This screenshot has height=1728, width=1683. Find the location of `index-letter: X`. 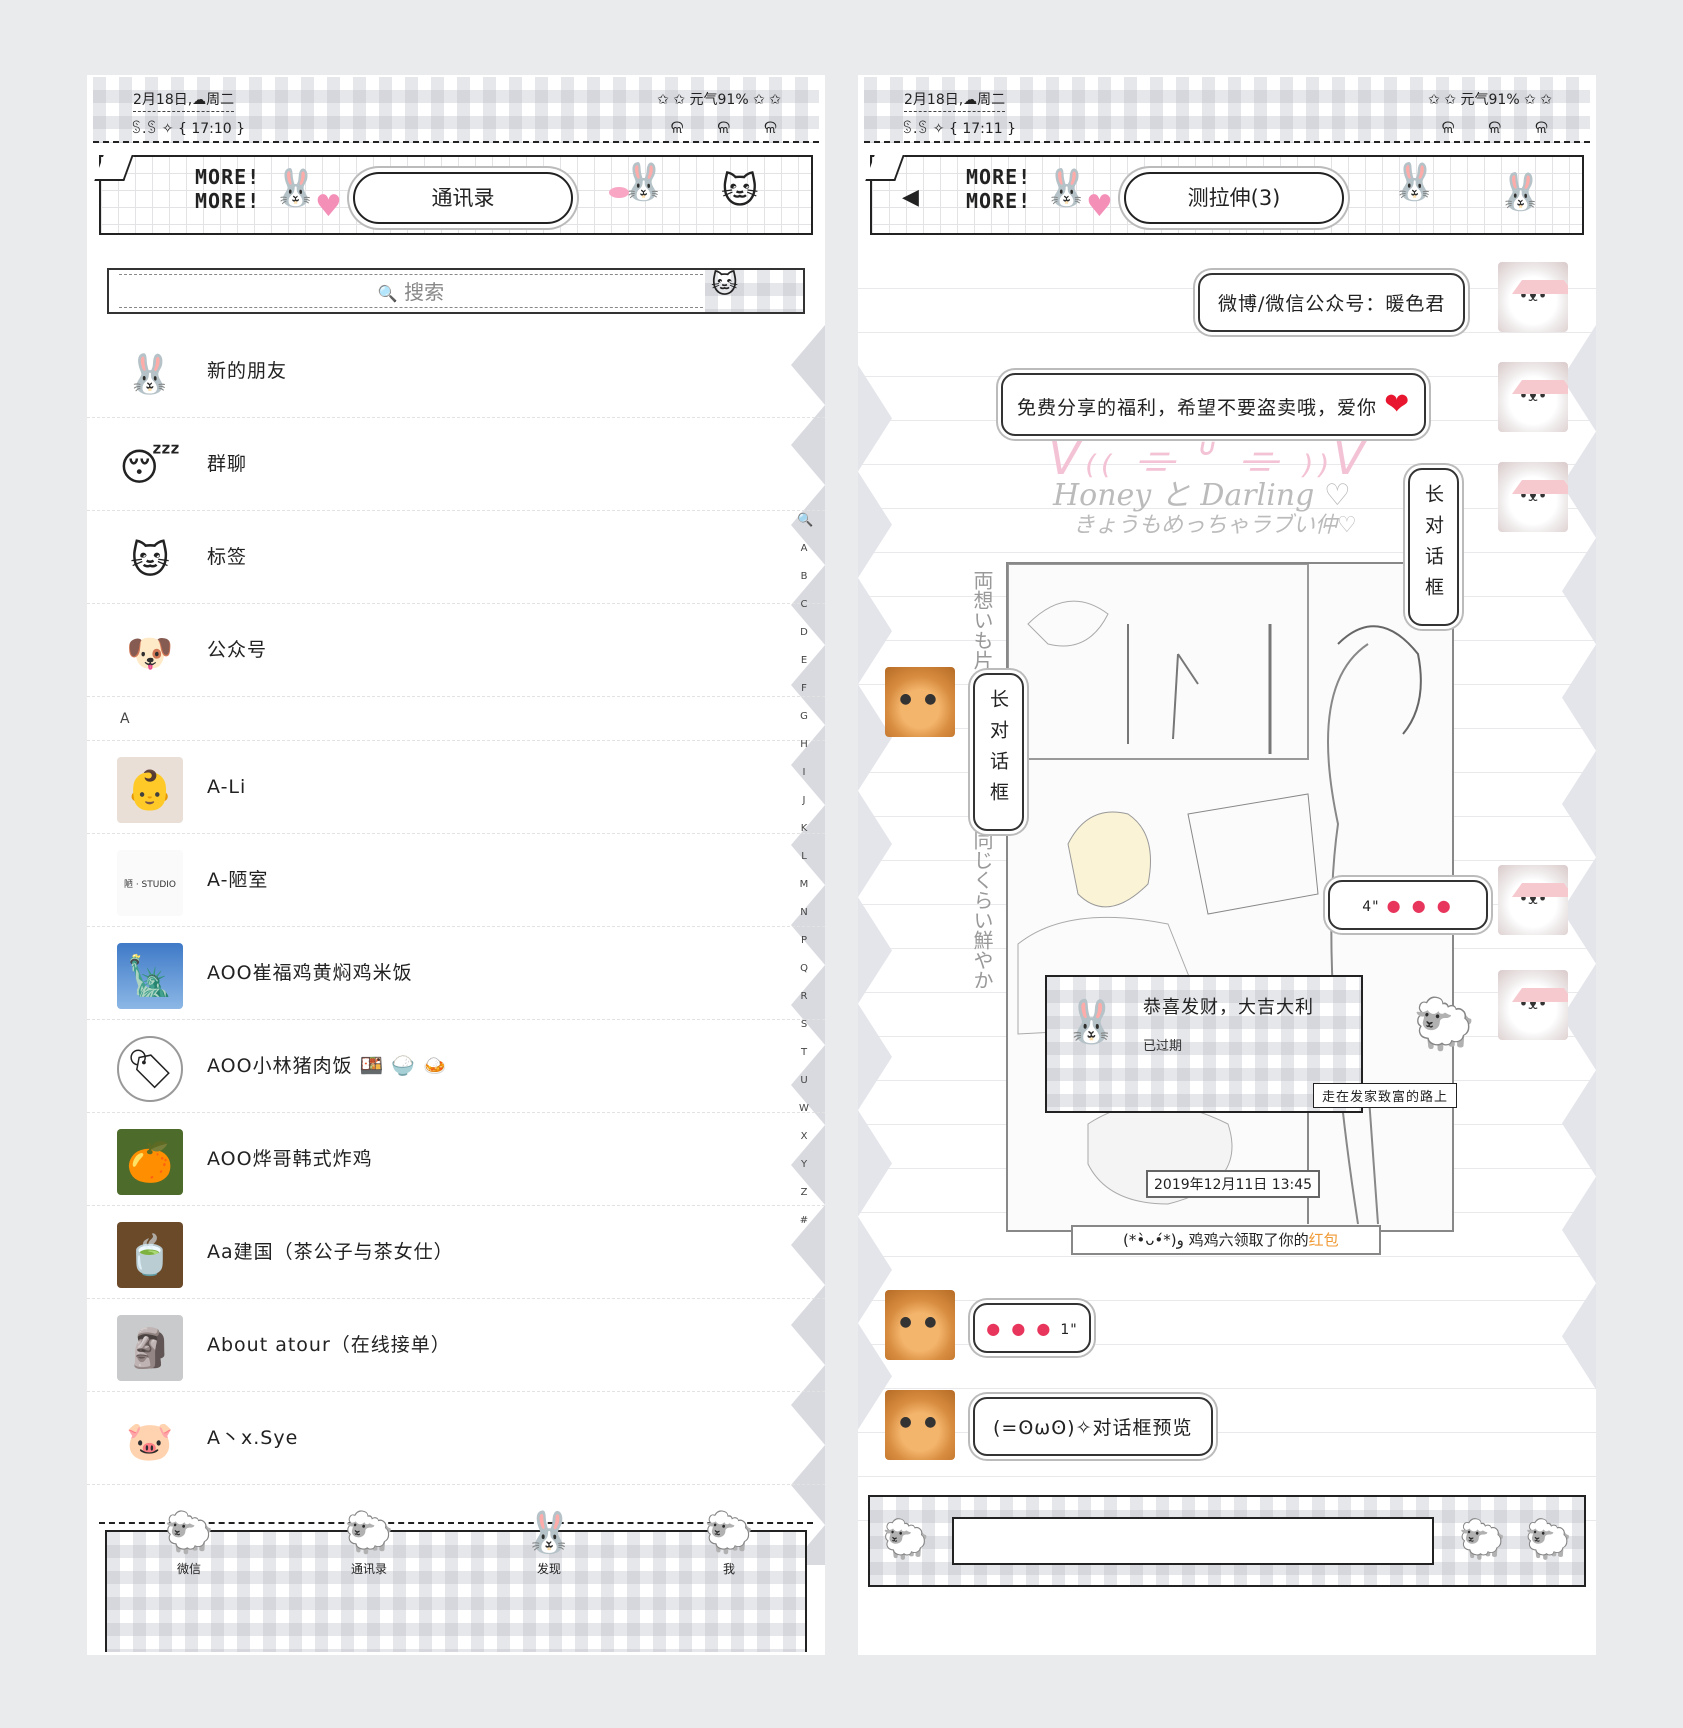

index-letter: X is located at coordinates (804, 1137).